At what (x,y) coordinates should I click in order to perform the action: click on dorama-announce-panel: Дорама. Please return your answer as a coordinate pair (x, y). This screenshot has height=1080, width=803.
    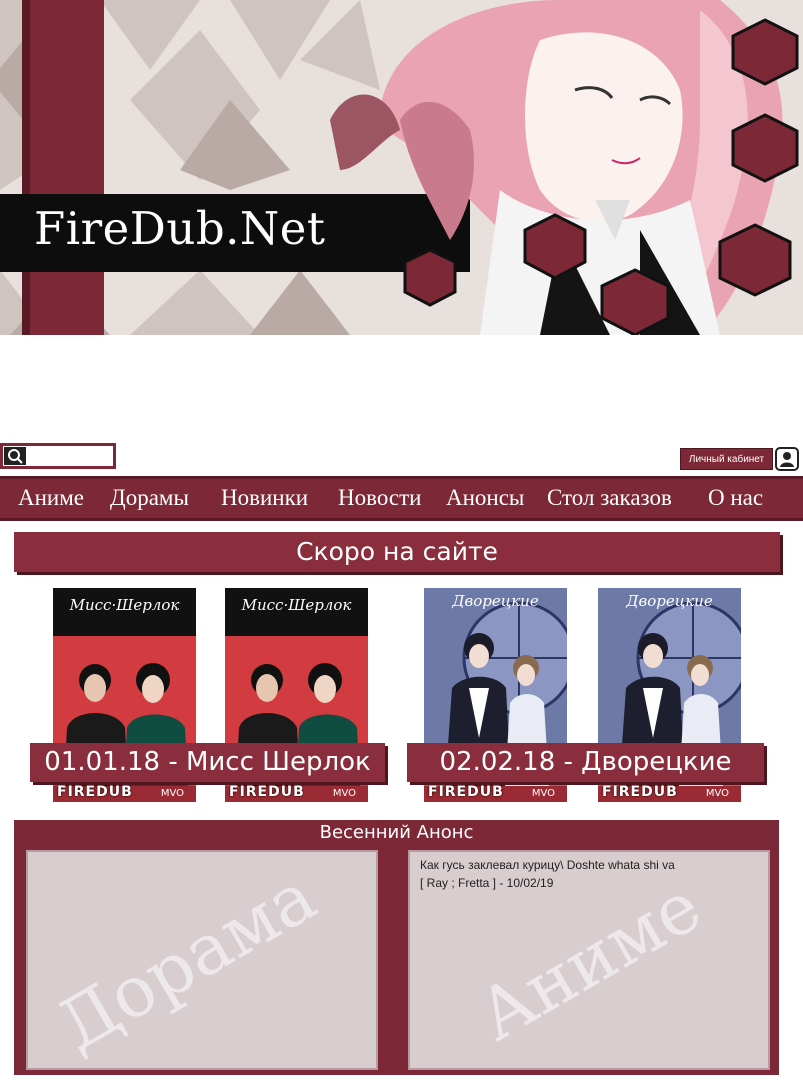
    Looking at the image, I should click on (202, 960).